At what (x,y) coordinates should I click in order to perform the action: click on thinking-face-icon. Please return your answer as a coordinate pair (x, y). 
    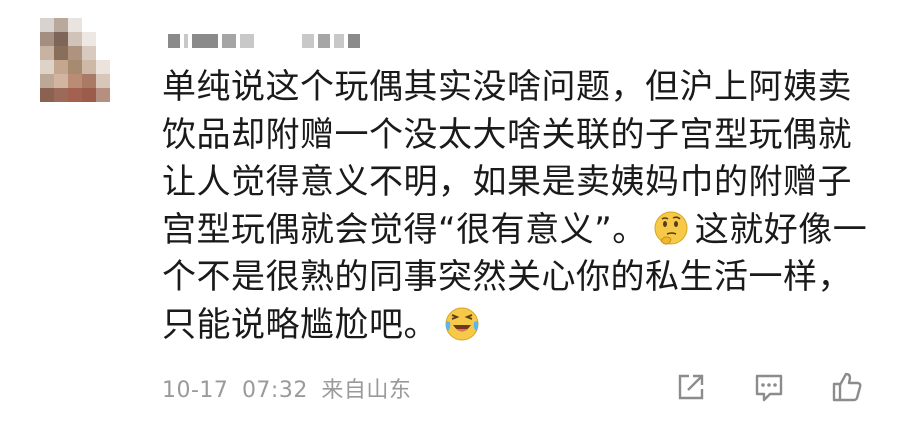
    Looking at the image, I should click on (671, 228).